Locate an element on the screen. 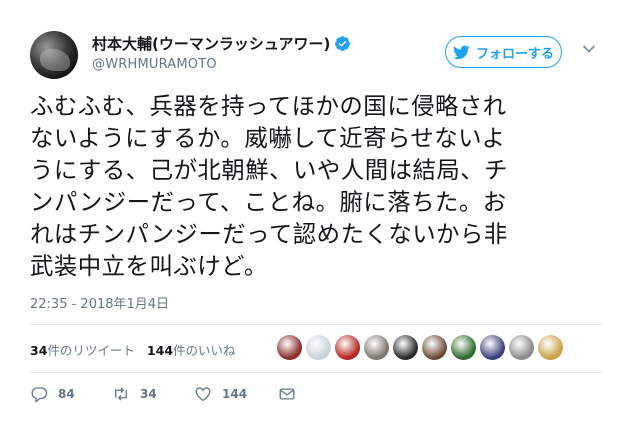 This screenshot has width=632, height=431. follow-button-label: フォローする is located at coordinates (514, 54).